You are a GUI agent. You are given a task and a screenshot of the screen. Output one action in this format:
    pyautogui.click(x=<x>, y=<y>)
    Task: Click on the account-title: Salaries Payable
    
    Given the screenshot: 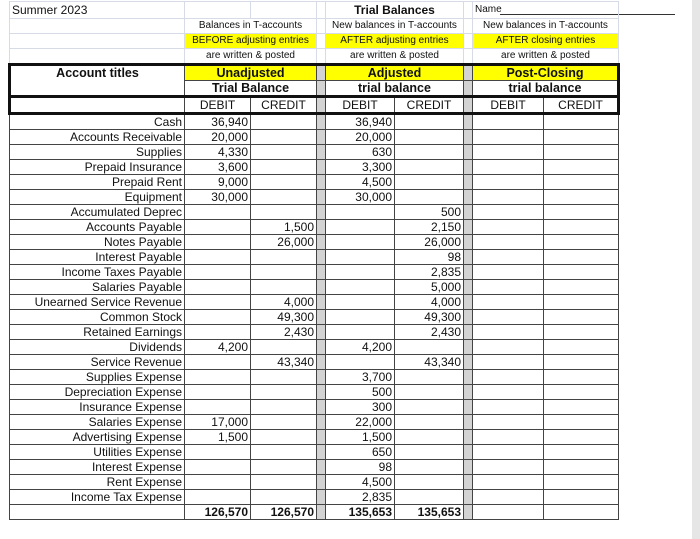 What is the action you would take?
    pyautogui.click(x=97, y=287)
    